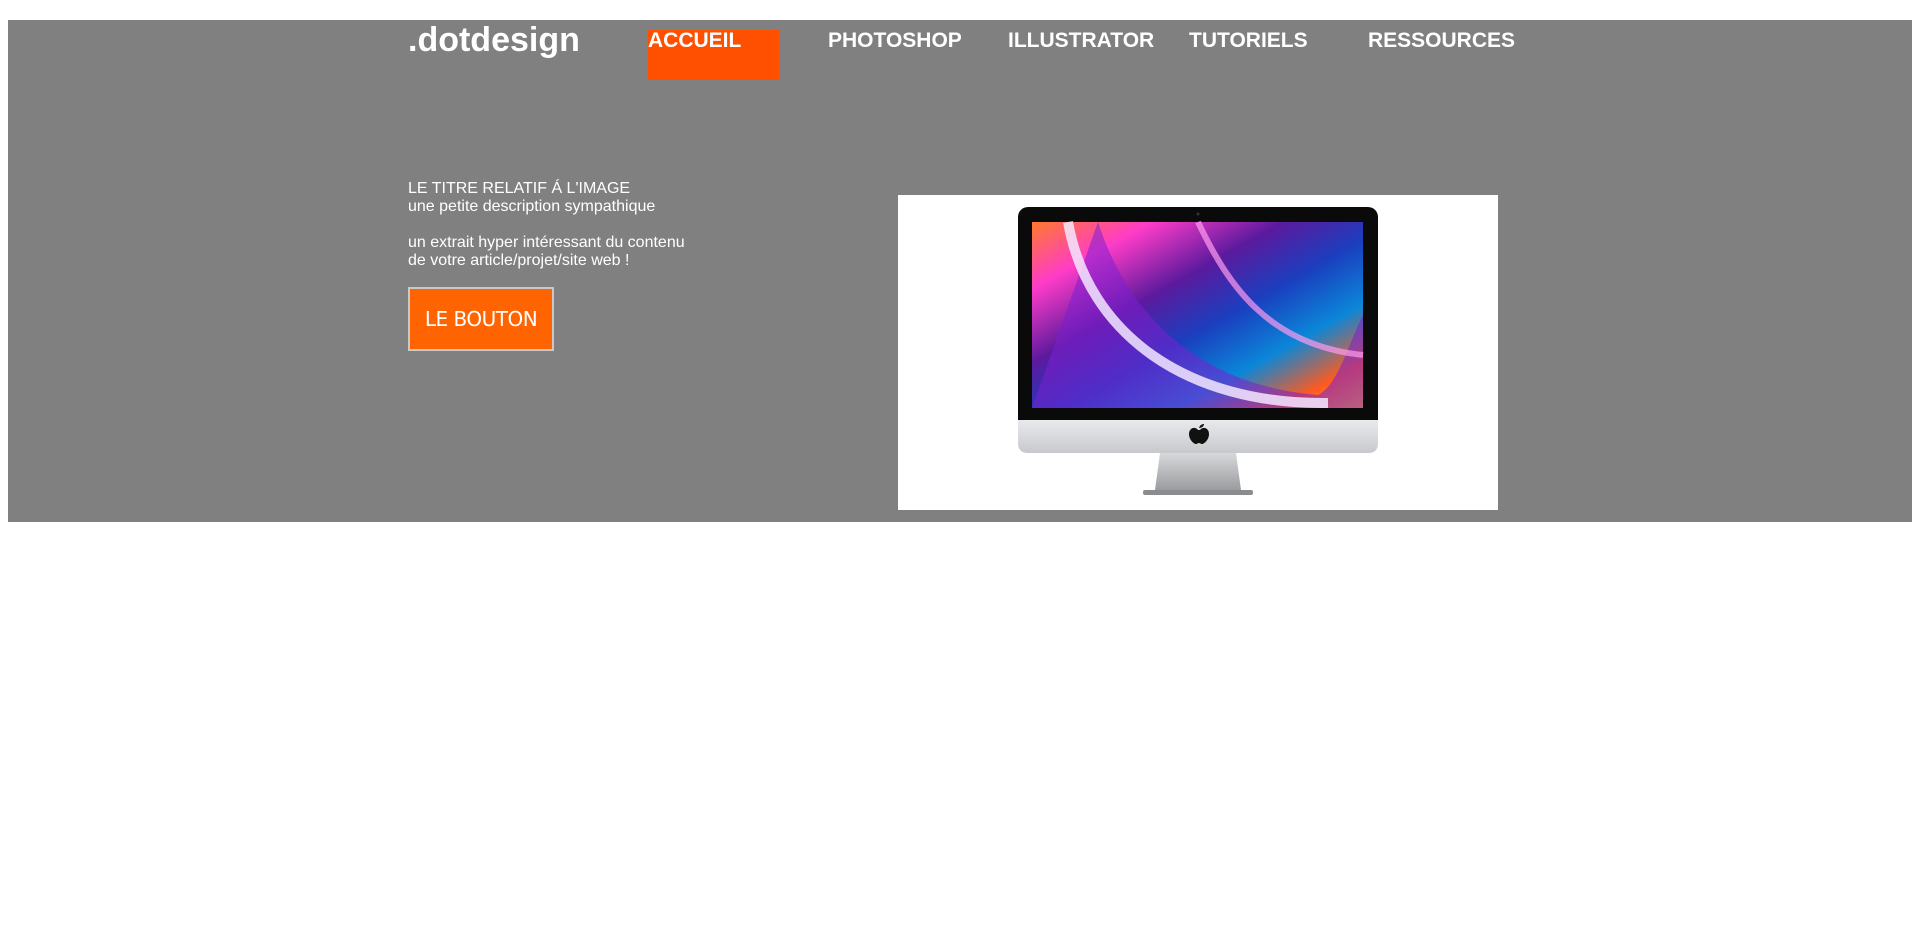 The width and height of the screenshot is (1920, 927). I want to click on product-image, so click(1198, 352).